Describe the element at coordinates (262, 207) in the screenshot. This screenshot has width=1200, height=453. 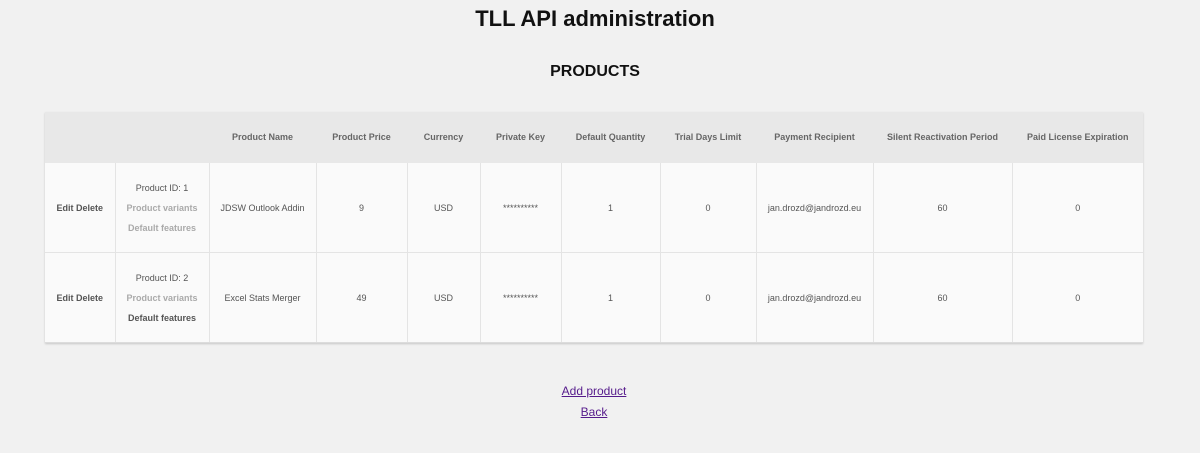
I see `product-name-cell: JDSW Outlook Addin` at that location.